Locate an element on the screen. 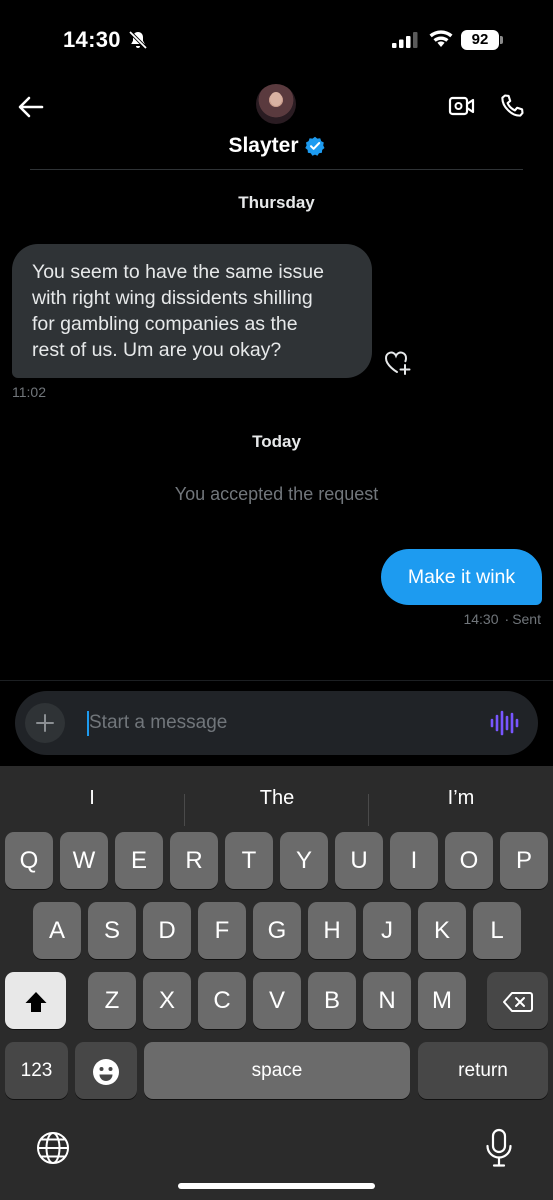  day-separator-thursday: Thursday is located at coordinates (276, 202).